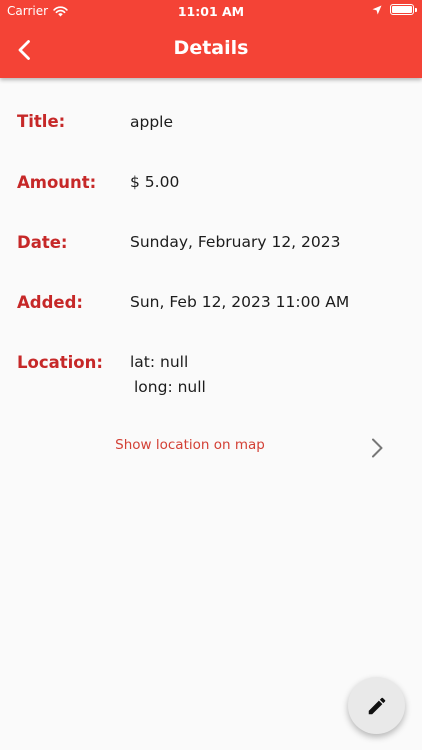 This screenshot has height=750, width=422. I want to click on date-label: Date:, so click(42, 242).